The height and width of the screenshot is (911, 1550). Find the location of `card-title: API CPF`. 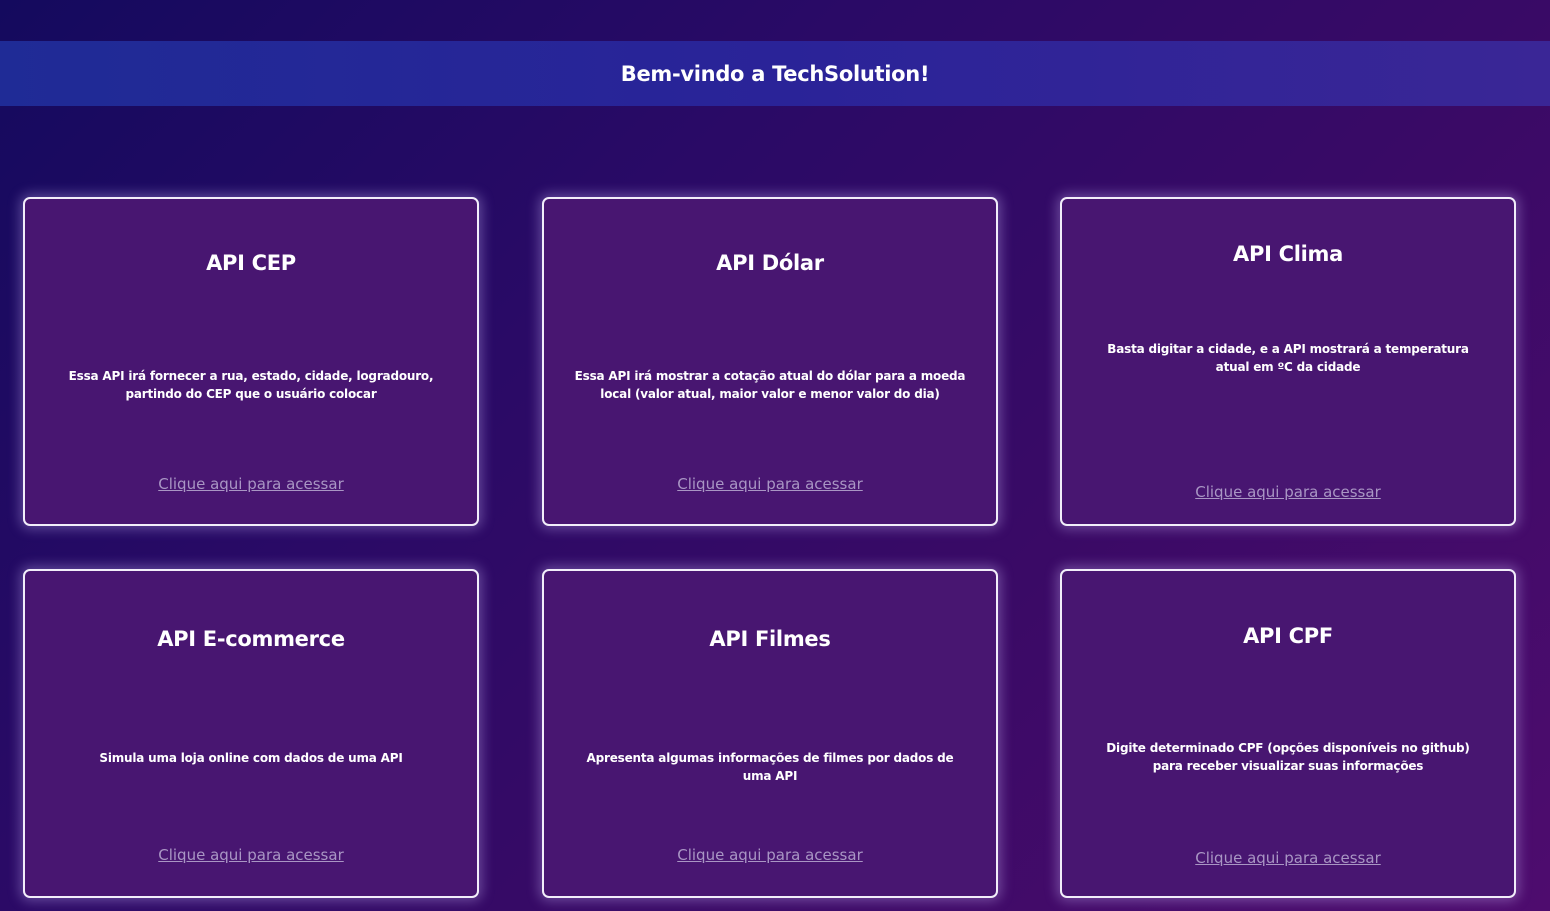

card-title: API CPF is located at coordinates (1288, 636).